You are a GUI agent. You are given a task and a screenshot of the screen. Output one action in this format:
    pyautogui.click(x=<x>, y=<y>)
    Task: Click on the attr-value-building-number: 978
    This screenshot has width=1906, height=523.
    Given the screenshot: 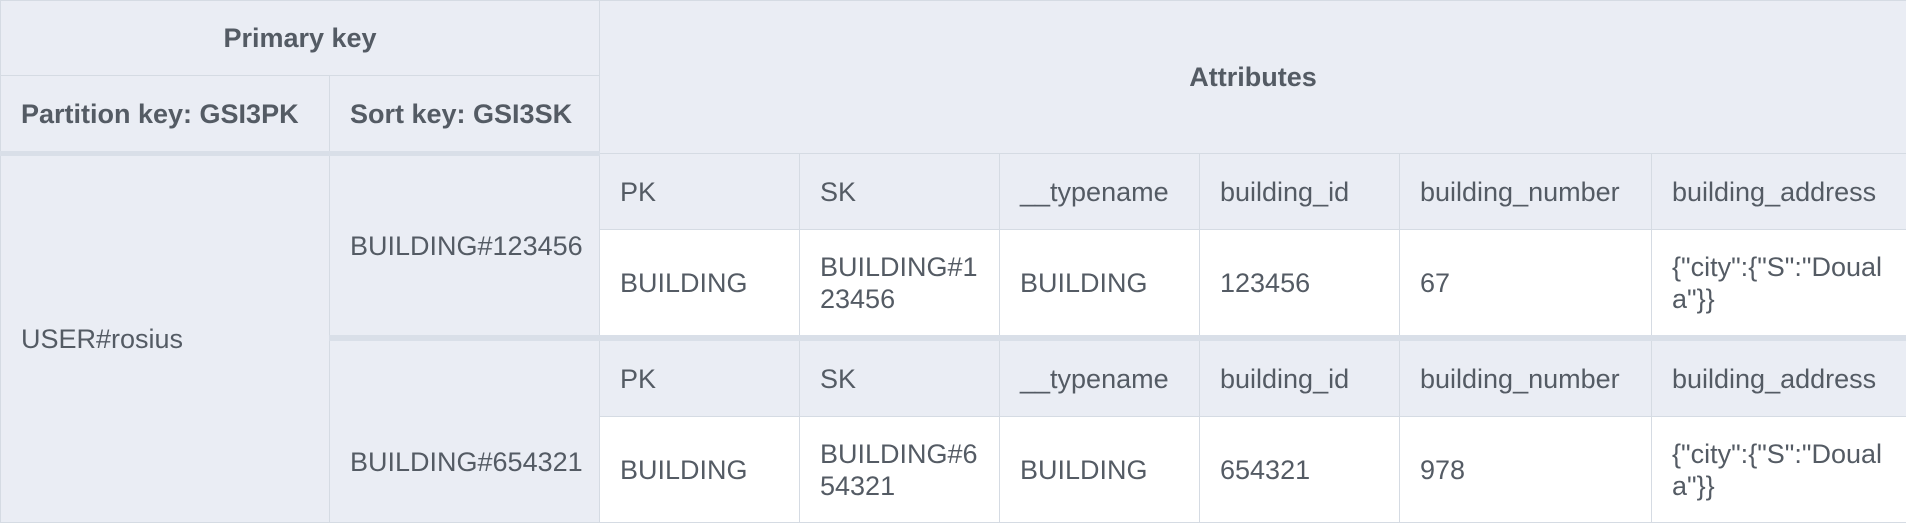 What is the action you would take?
    pyautogui.click(x=1526, y=470)
    